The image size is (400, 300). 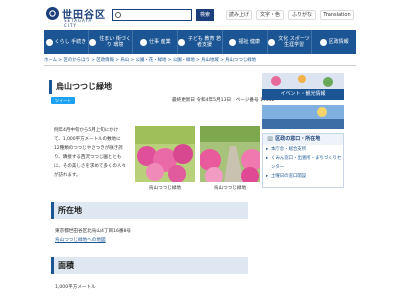 I want to click on city-emblem-icon, so click(x=52, y=13).